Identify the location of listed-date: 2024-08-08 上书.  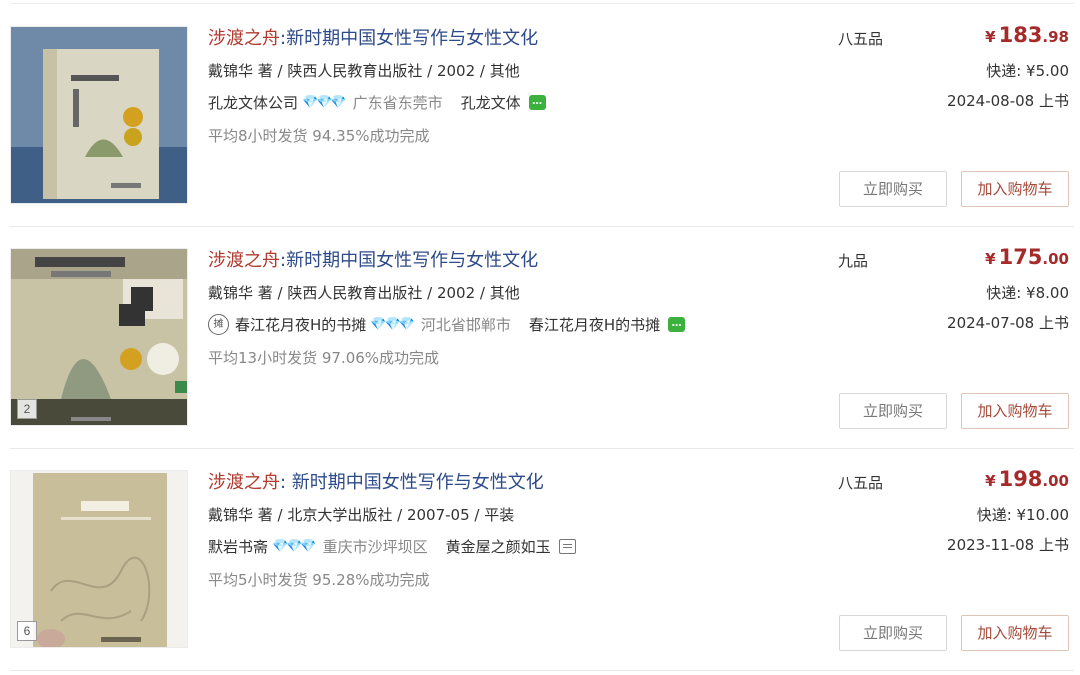
(1008, 101).